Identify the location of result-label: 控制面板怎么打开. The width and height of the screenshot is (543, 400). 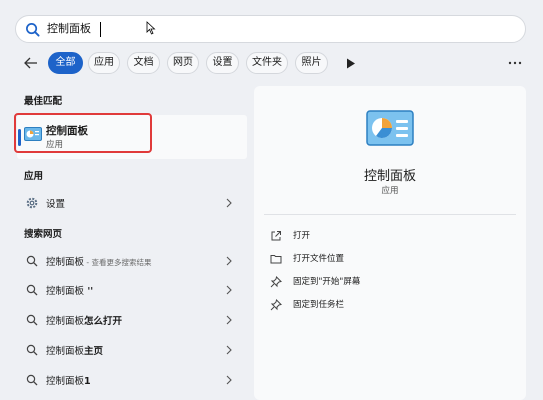
(84, 321).